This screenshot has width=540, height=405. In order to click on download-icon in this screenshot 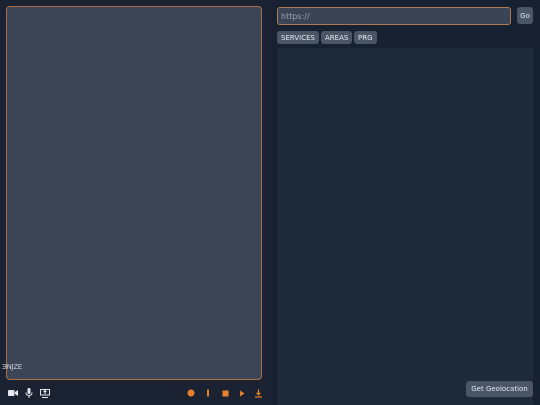, I will do `click(258, 393)`.